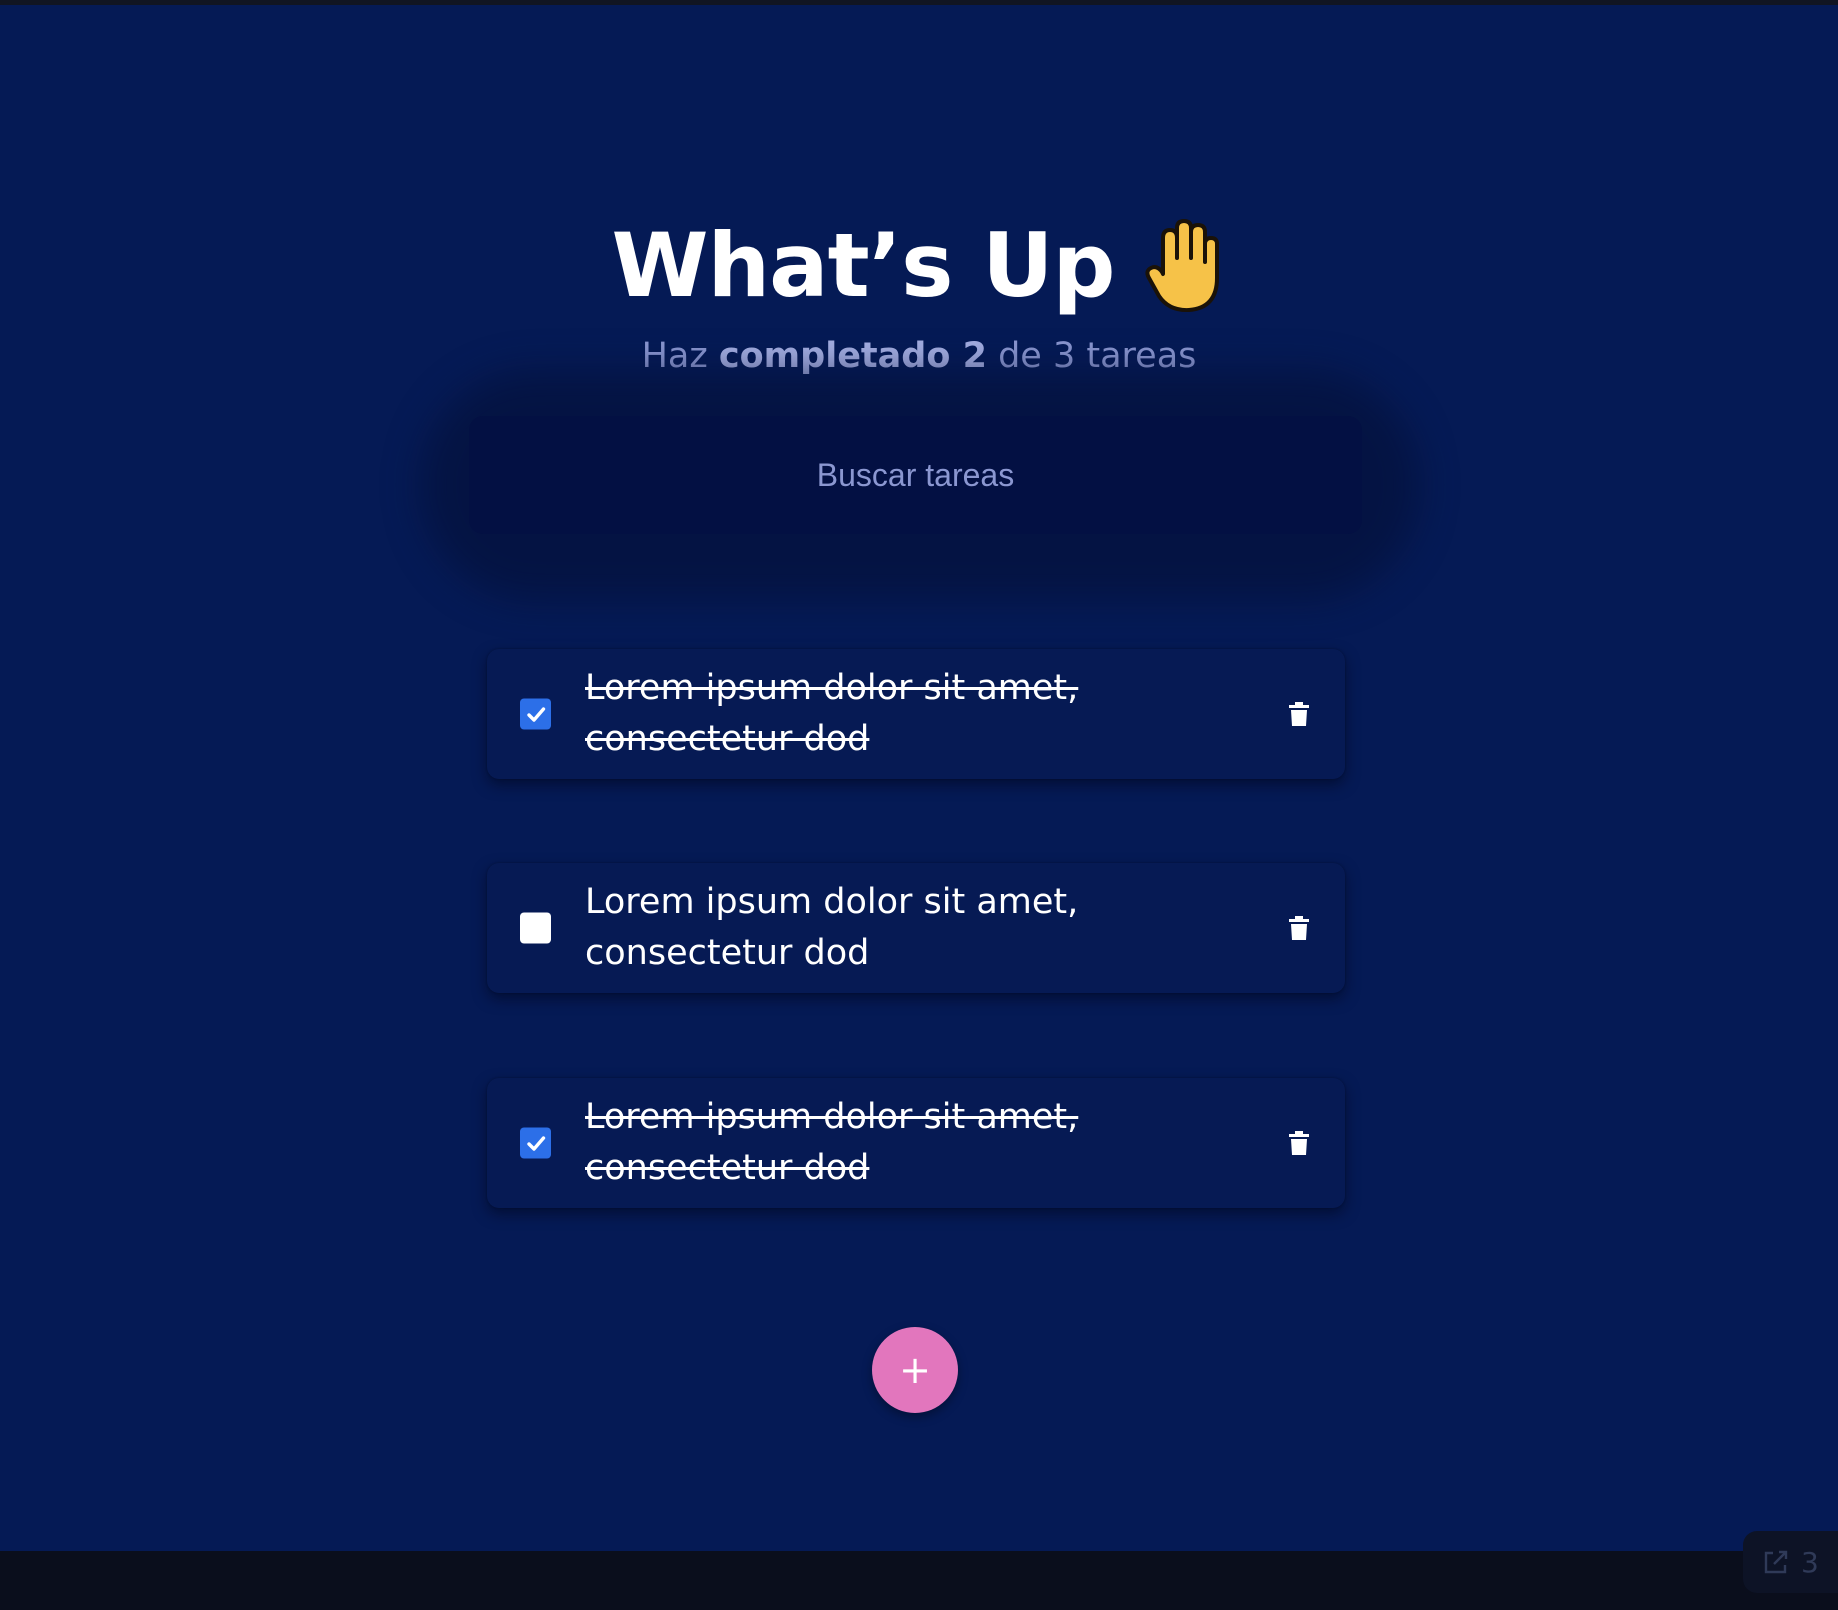 The width and height of the screenshot is (1838, 1610). Describe the element at coordinates (1181, 266) in the screenshot. I see `raised-hand-icon` at that location.